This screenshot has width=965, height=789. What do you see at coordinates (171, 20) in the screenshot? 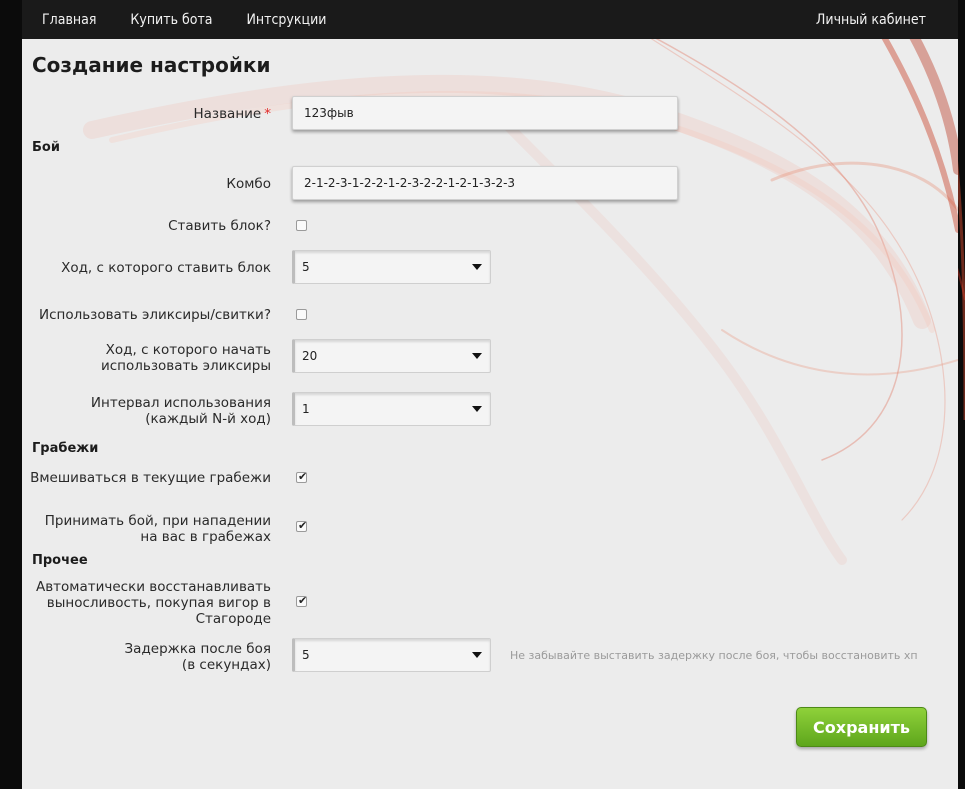
I see `nav-buy-bot-link: Купить бота` at bounding box center [171, 20].